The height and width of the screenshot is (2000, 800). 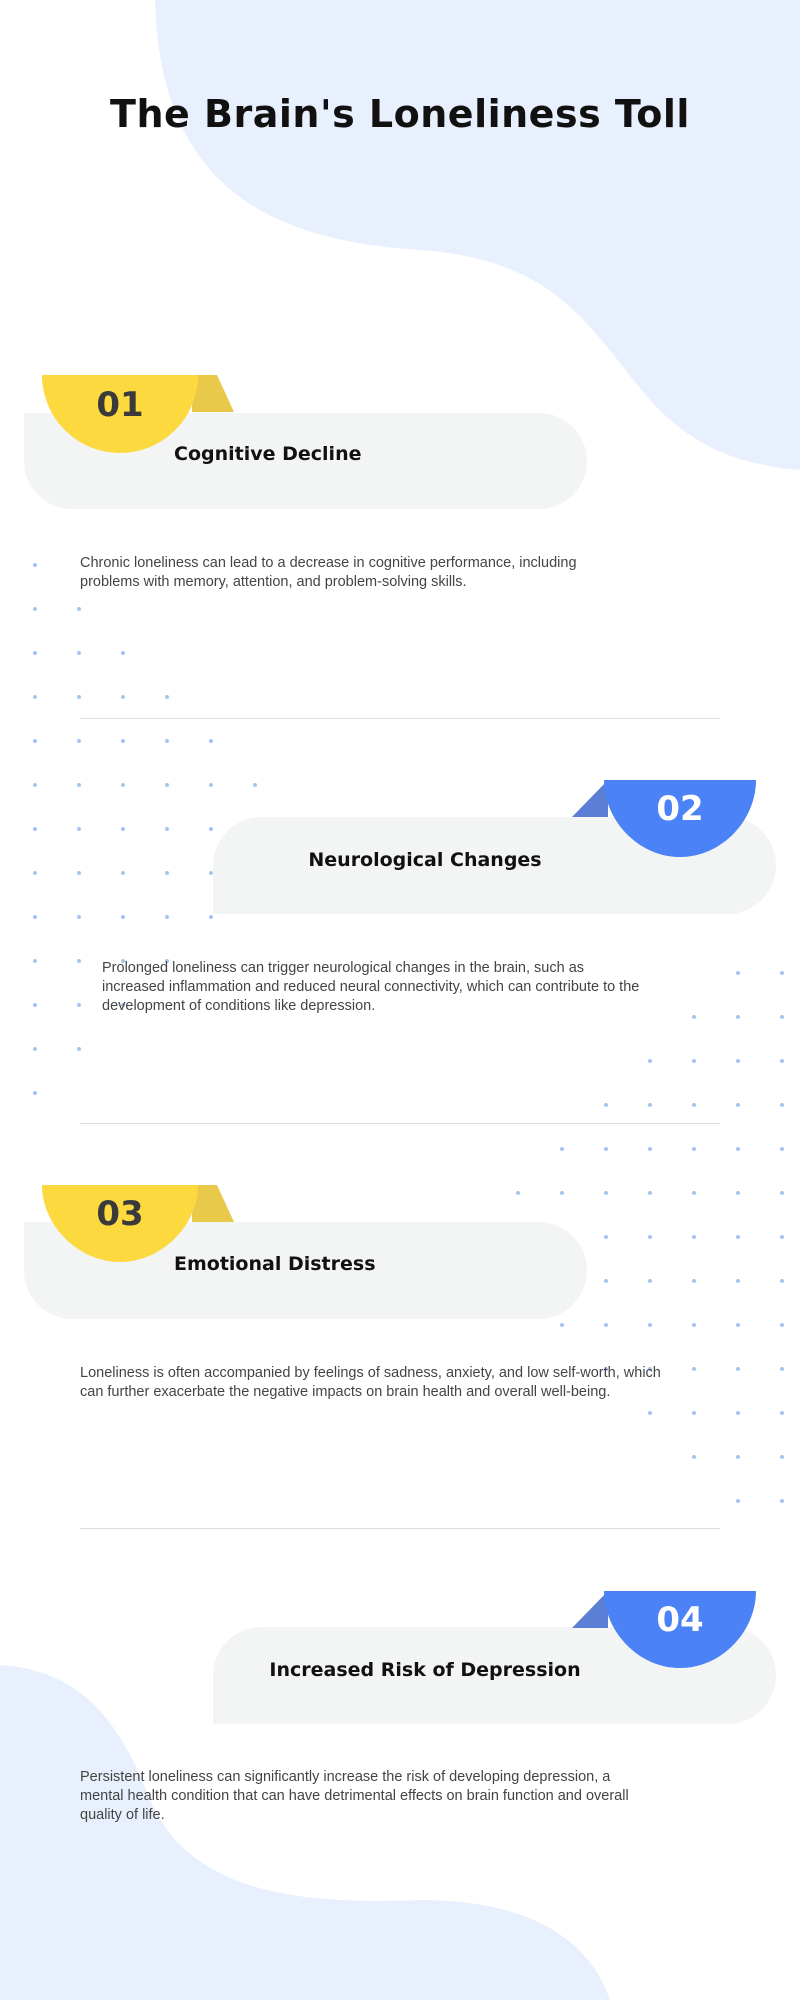 What do you see at coordinates (400, 114) in the screenshot?
I see `page-title: The Brain's Loneliness Toll` at bounding box center [400, 114].